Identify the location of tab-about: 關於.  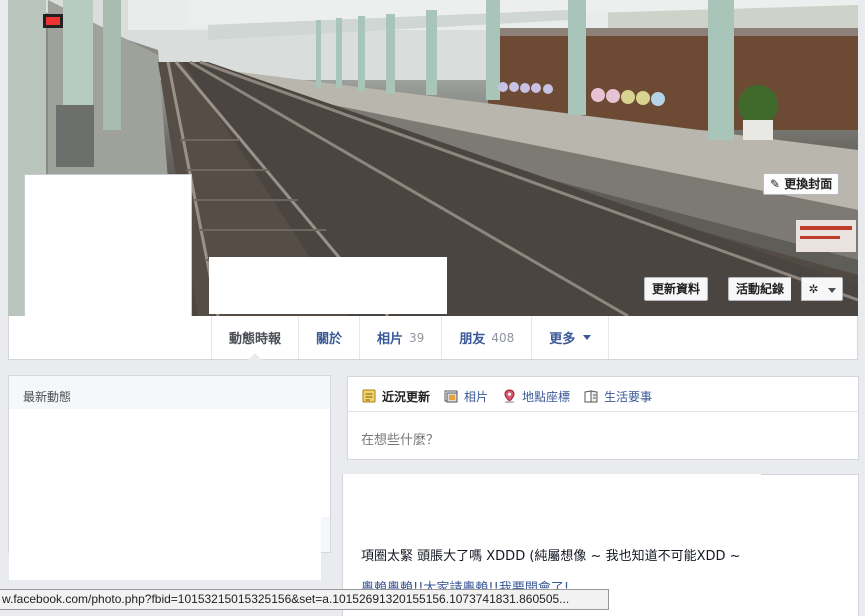
(328, 337).